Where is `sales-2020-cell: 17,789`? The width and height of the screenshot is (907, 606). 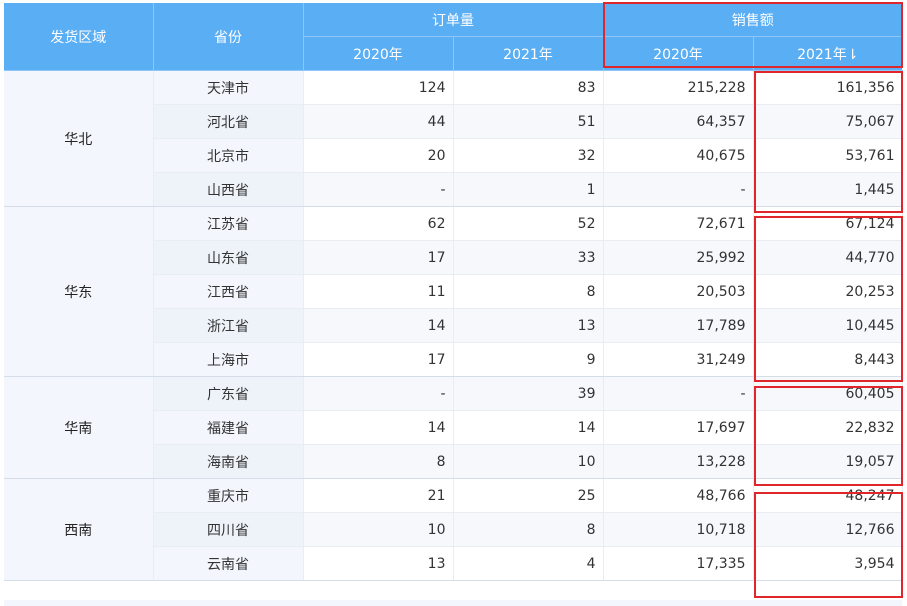 sales-2020-cell: 17,789 is located at coordinates (678, 325).